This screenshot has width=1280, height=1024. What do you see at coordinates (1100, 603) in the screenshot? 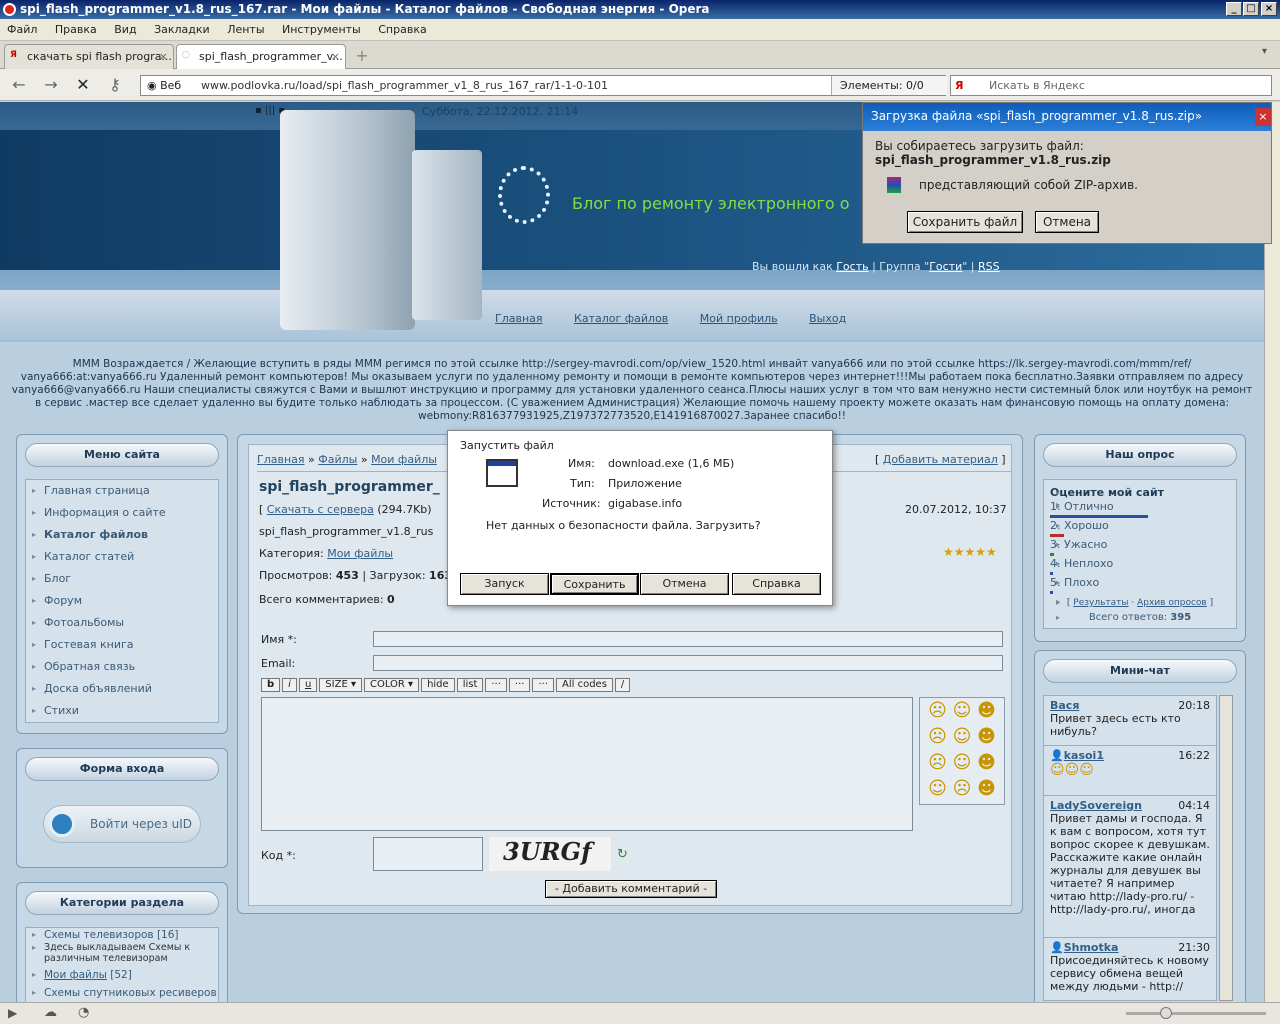
I see `poll-results-link: Результаты` at bounding box center [1100, 603].